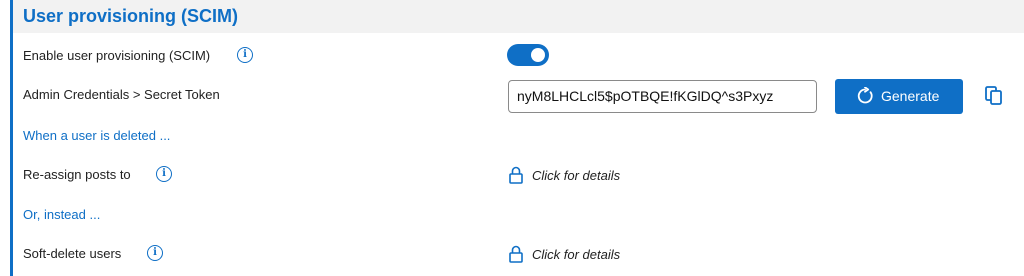  What do you see at coordinates (994, 96) in the screenshot?
I see `copy-icon` at bounding box center [994, 96].